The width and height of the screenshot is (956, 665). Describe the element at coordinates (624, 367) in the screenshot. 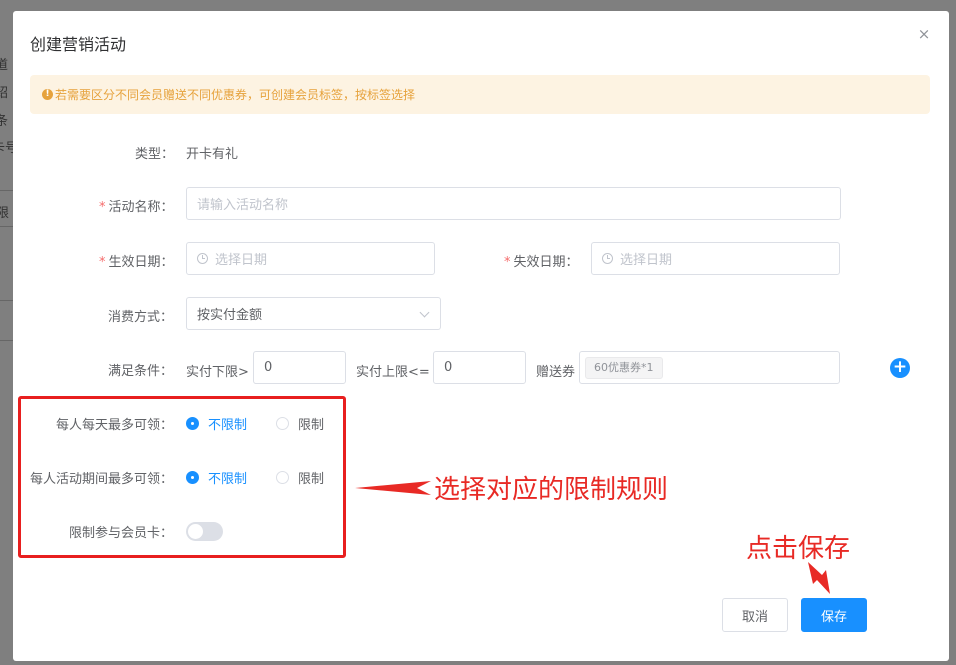

I see `coupon-tag: 60优惠券*1` at that location.